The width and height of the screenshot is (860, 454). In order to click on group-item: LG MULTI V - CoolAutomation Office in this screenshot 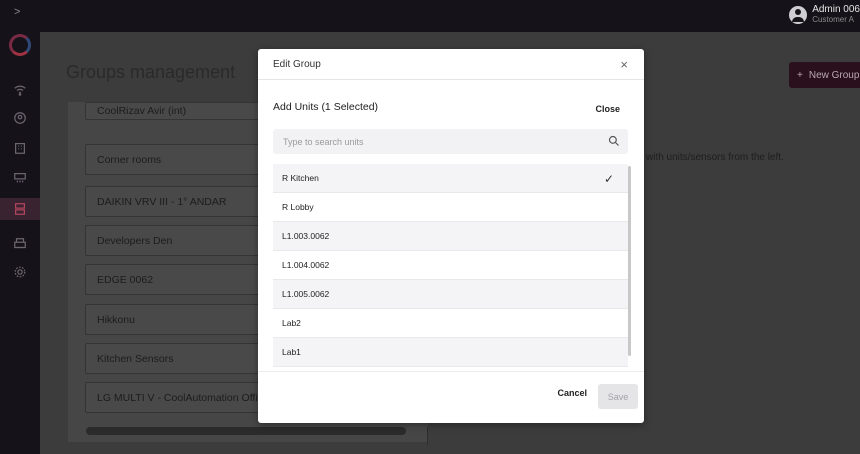, I will do `click(185, 397)`.